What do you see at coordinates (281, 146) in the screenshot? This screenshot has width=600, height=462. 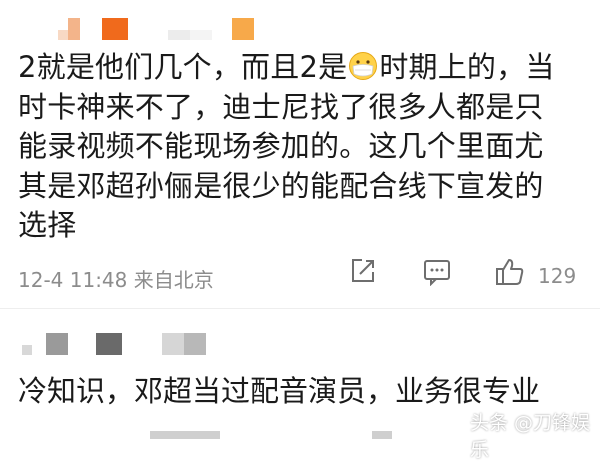 I see `comment-line: 能录视频不能现场参加的。这几个里面尤` at bounding box center [281, 146].